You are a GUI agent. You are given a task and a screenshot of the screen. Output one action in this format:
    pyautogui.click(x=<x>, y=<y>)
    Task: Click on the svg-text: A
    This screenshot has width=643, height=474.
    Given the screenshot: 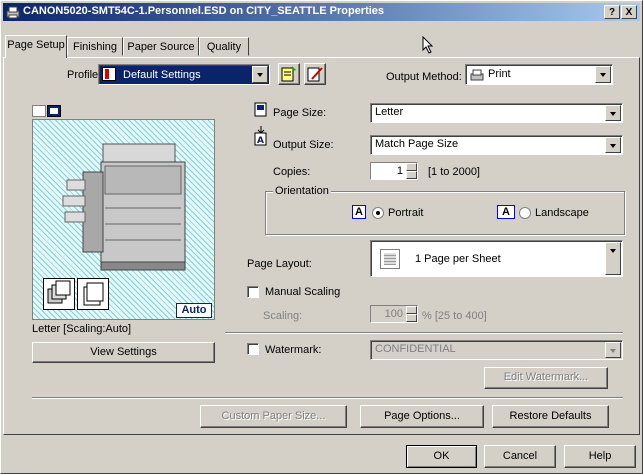 What is the action you would take?
    pyautogui.click(x=260, y=141)
    